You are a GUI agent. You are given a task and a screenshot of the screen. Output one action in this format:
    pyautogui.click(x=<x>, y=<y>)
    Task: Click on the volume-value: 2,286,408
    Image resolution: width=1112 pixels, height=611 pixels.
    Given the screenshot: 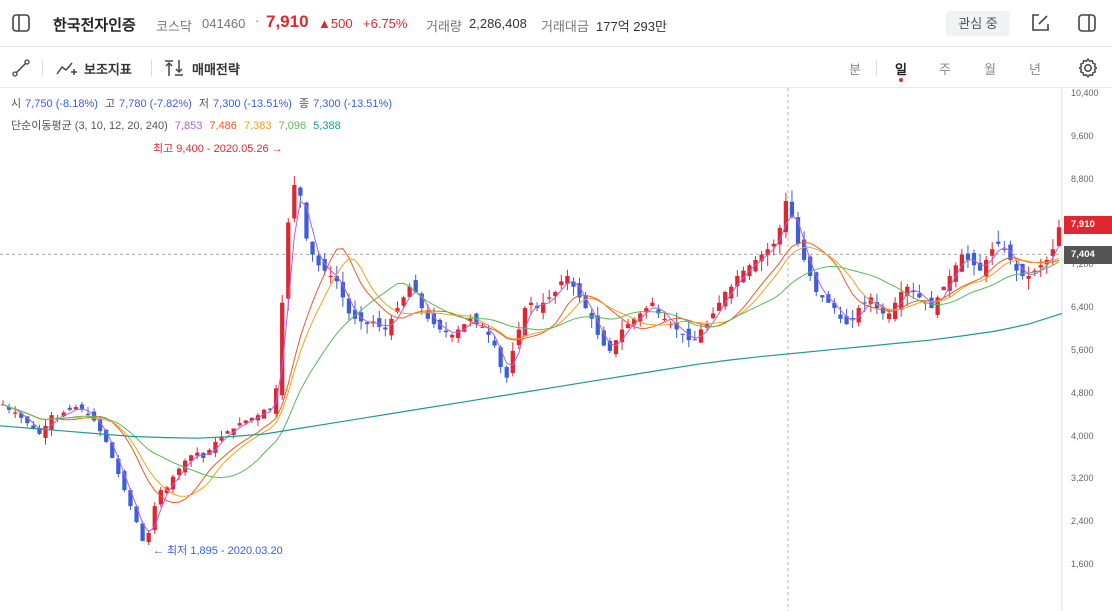 What is the action you would take?
    pyautogui.click(x=498, y=23)
    